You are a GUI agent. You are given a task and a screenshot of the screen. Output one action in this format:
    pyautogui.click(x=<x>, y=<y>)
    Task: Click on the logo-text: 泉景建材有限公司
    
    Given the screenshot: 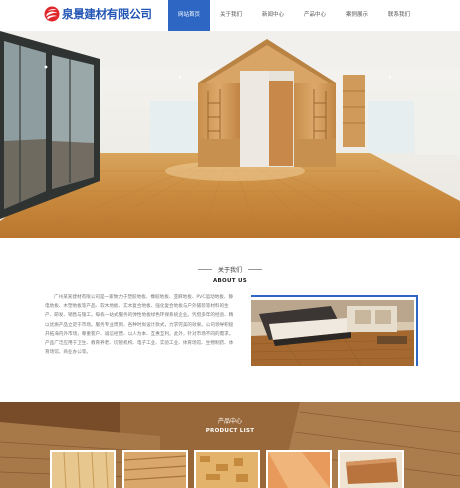 What is the action you would take?
    pyautogui.click(x=107, y=14)
    